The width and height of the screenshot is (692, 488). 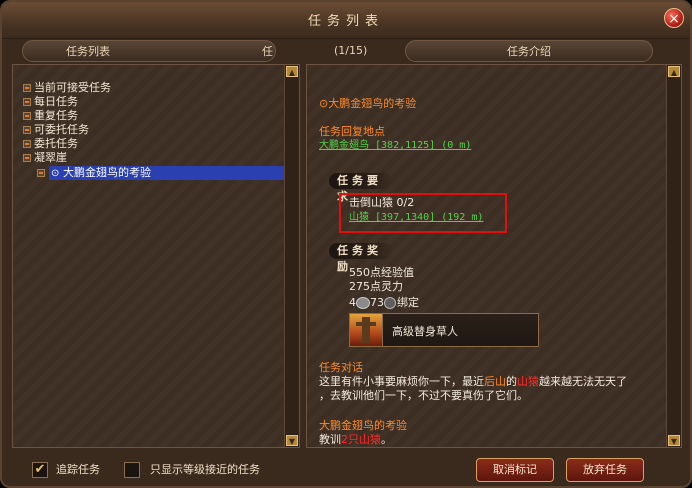 What do you see at coordinates (361, 188) in the screenshot?
I see `requirement-header: 任务要求` at bounding box center [361, 188].